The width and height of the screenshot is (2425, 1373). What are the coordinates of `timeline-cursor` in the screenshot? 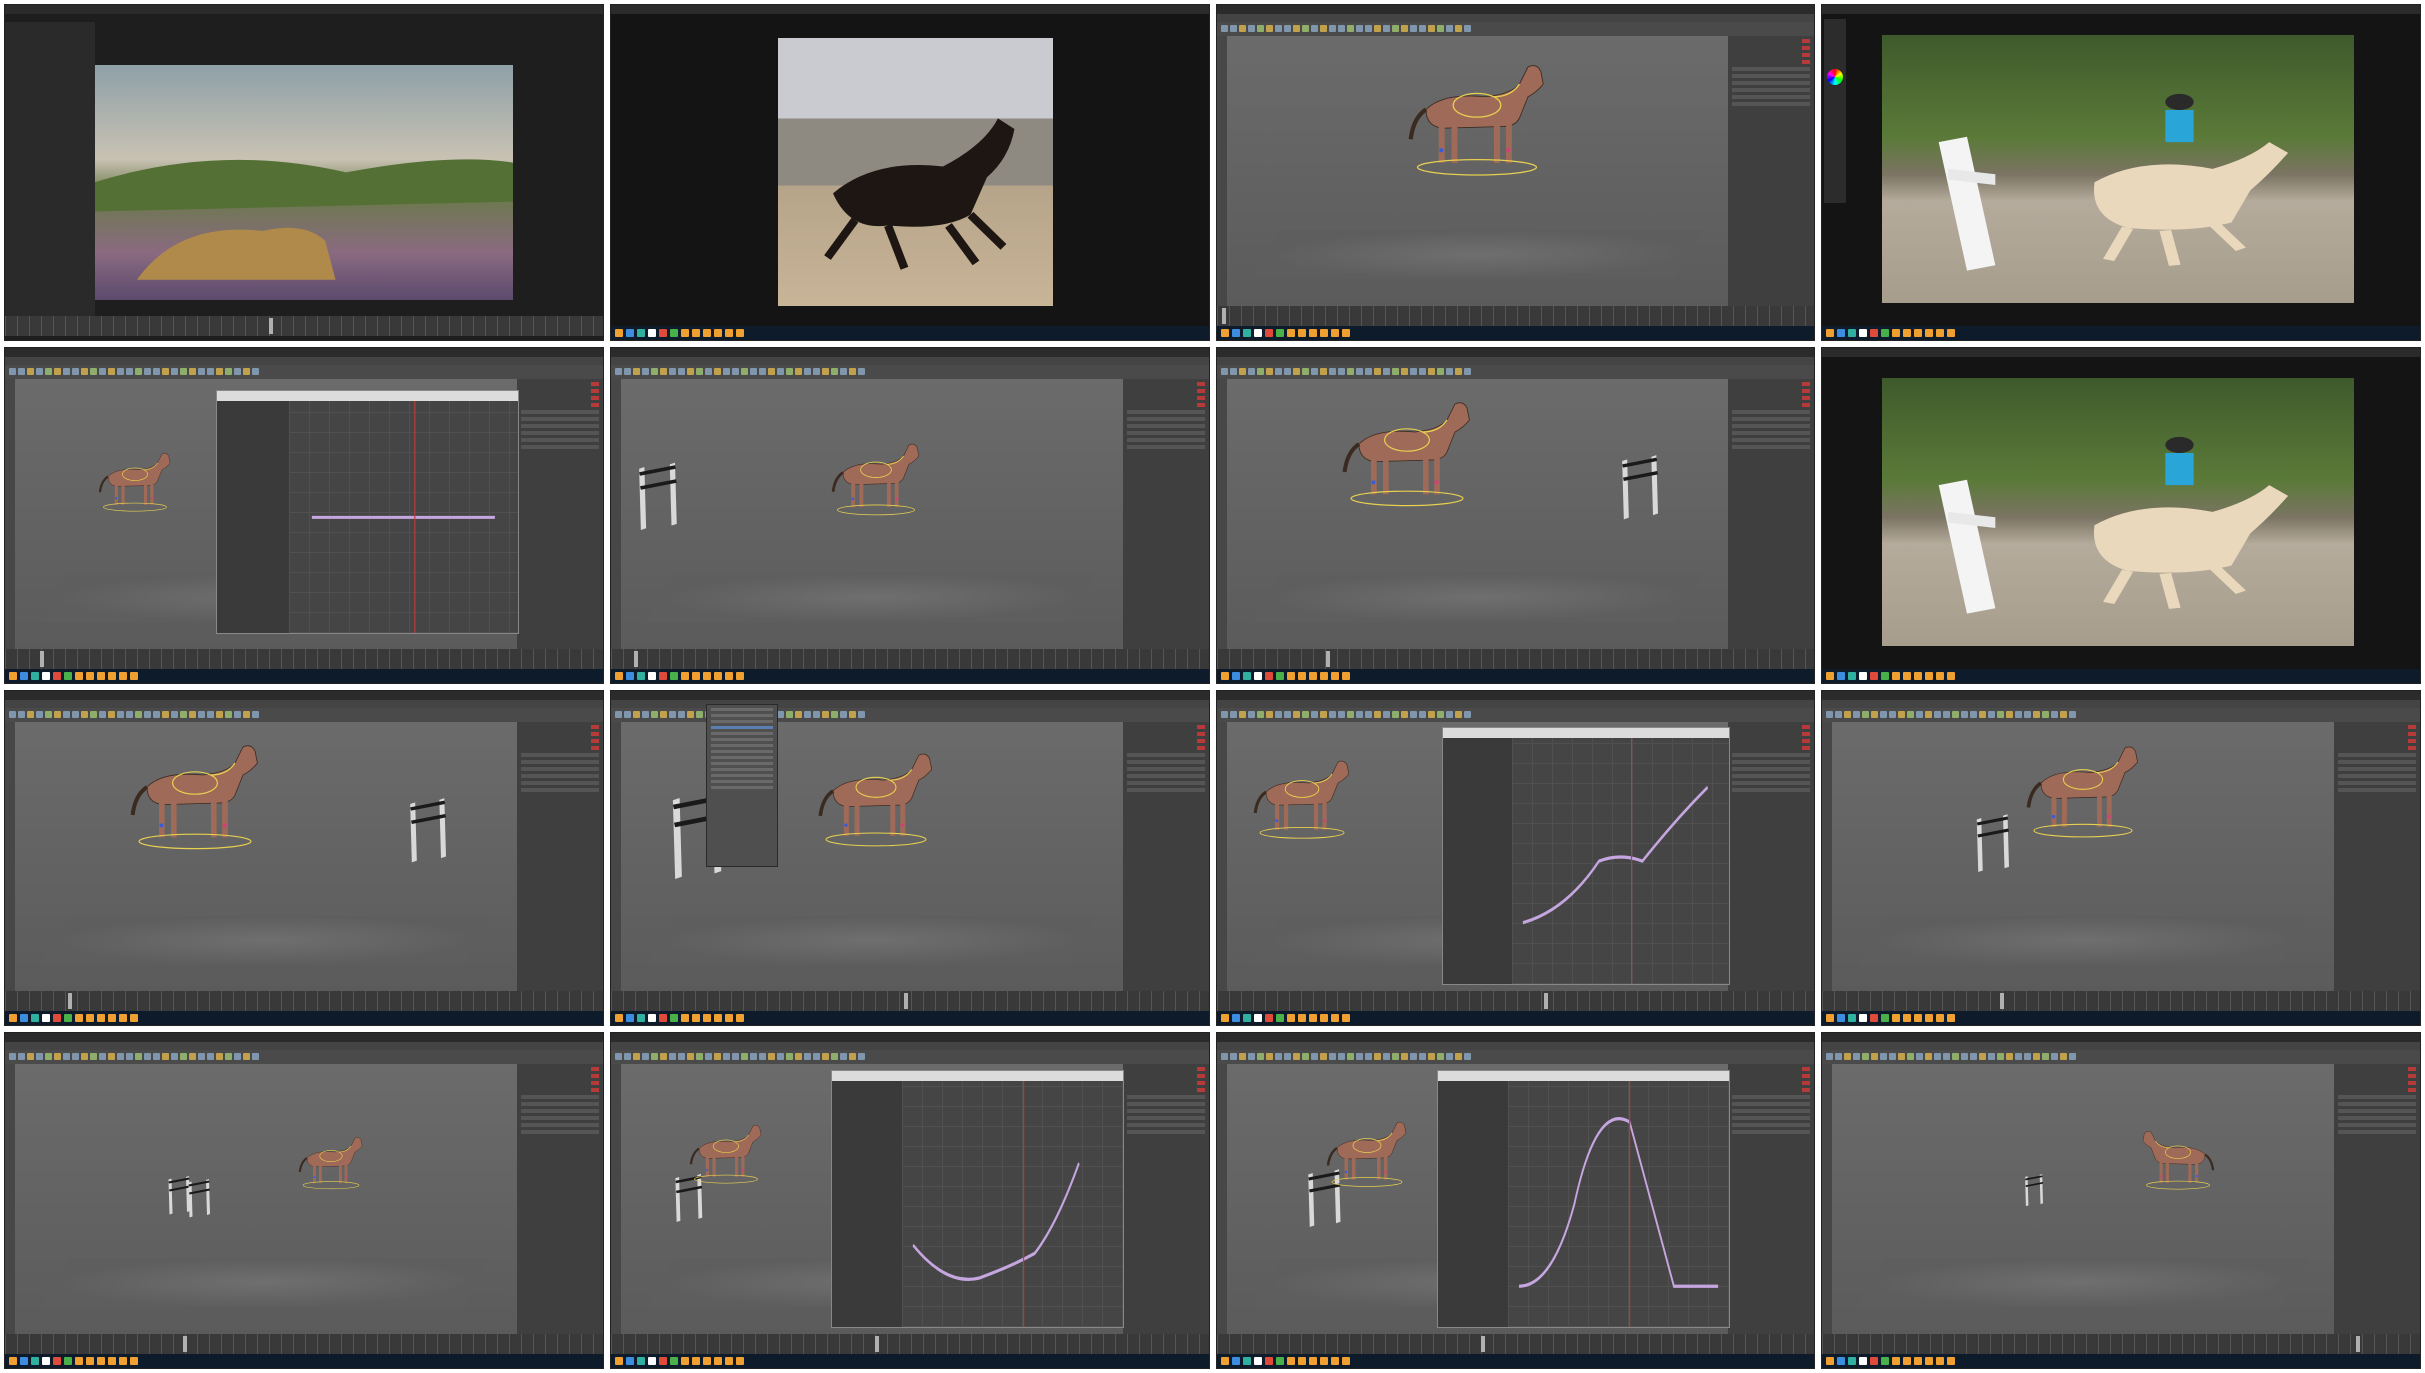 It's located at (271, 325).